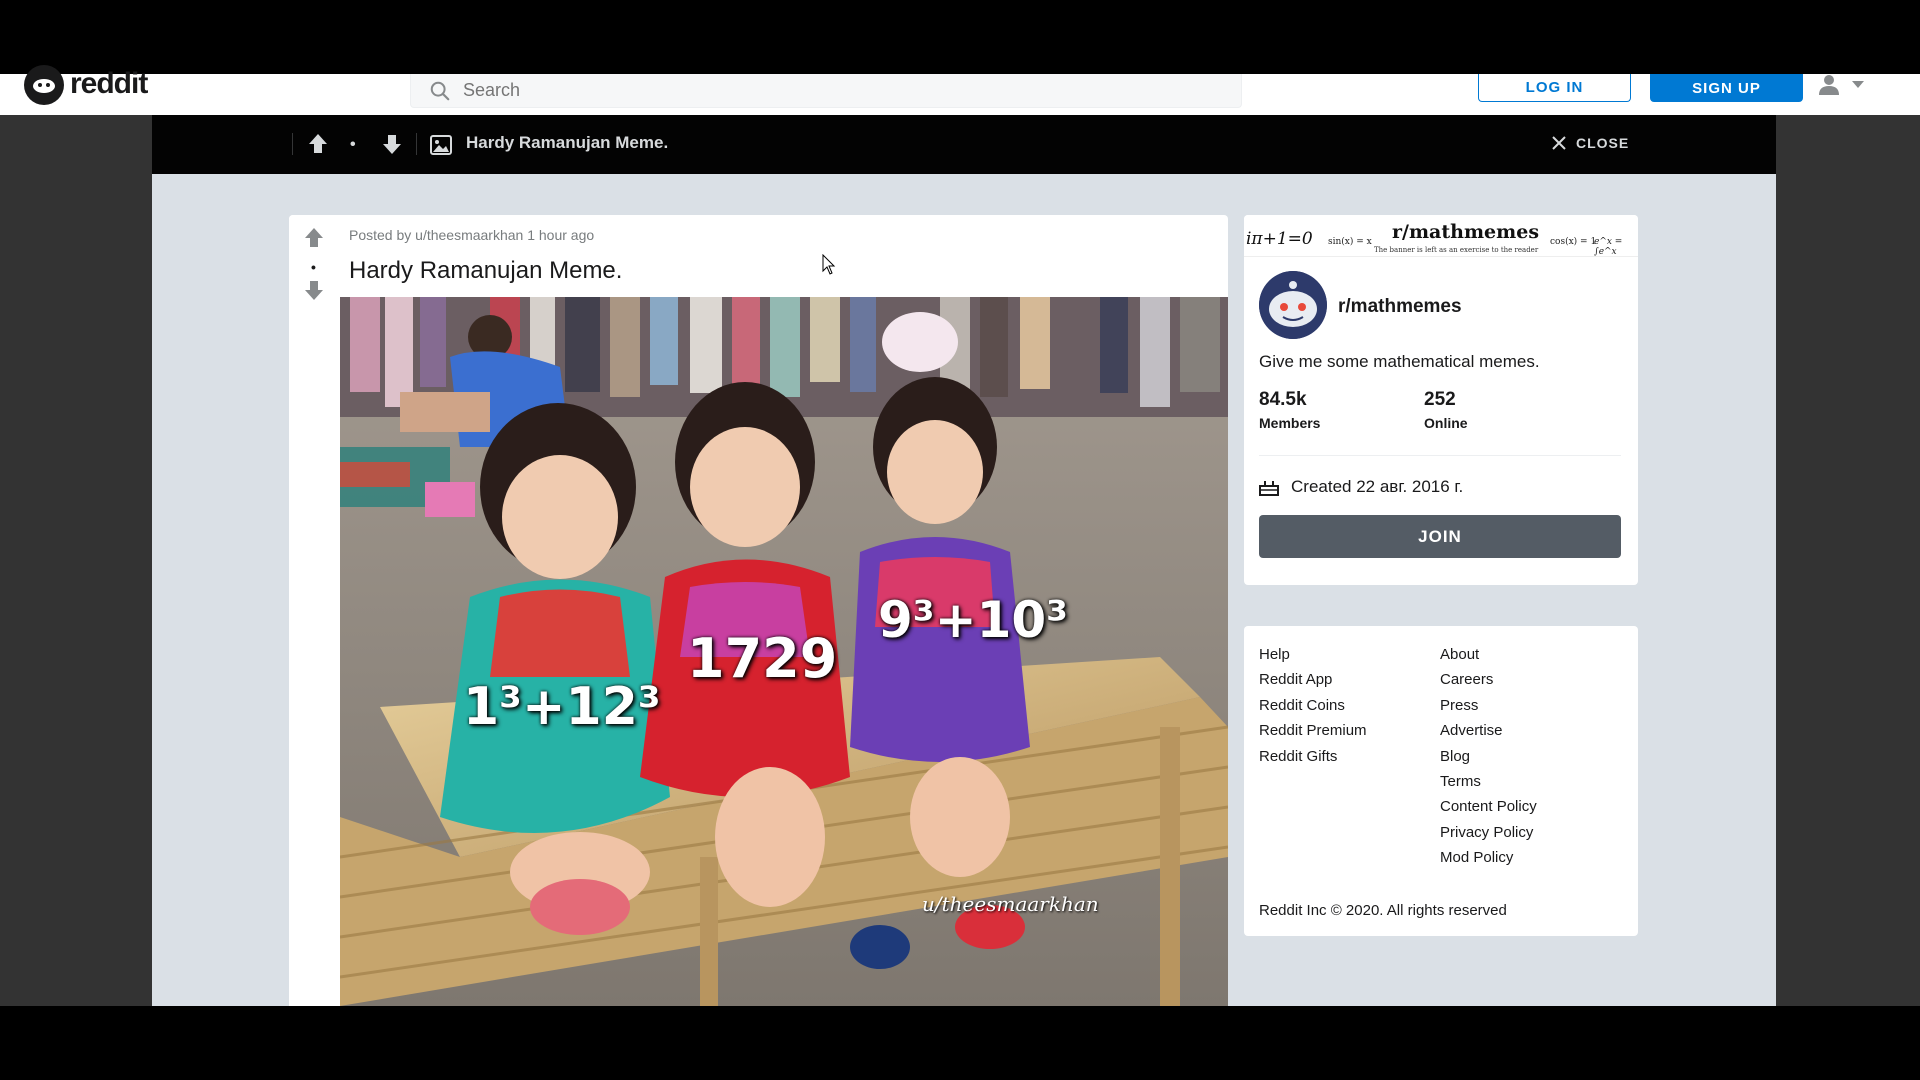 The image size is (1920, 1080). Describe the element at coordinates (1440, 455) in the screenshot. I see `divider` at that location.